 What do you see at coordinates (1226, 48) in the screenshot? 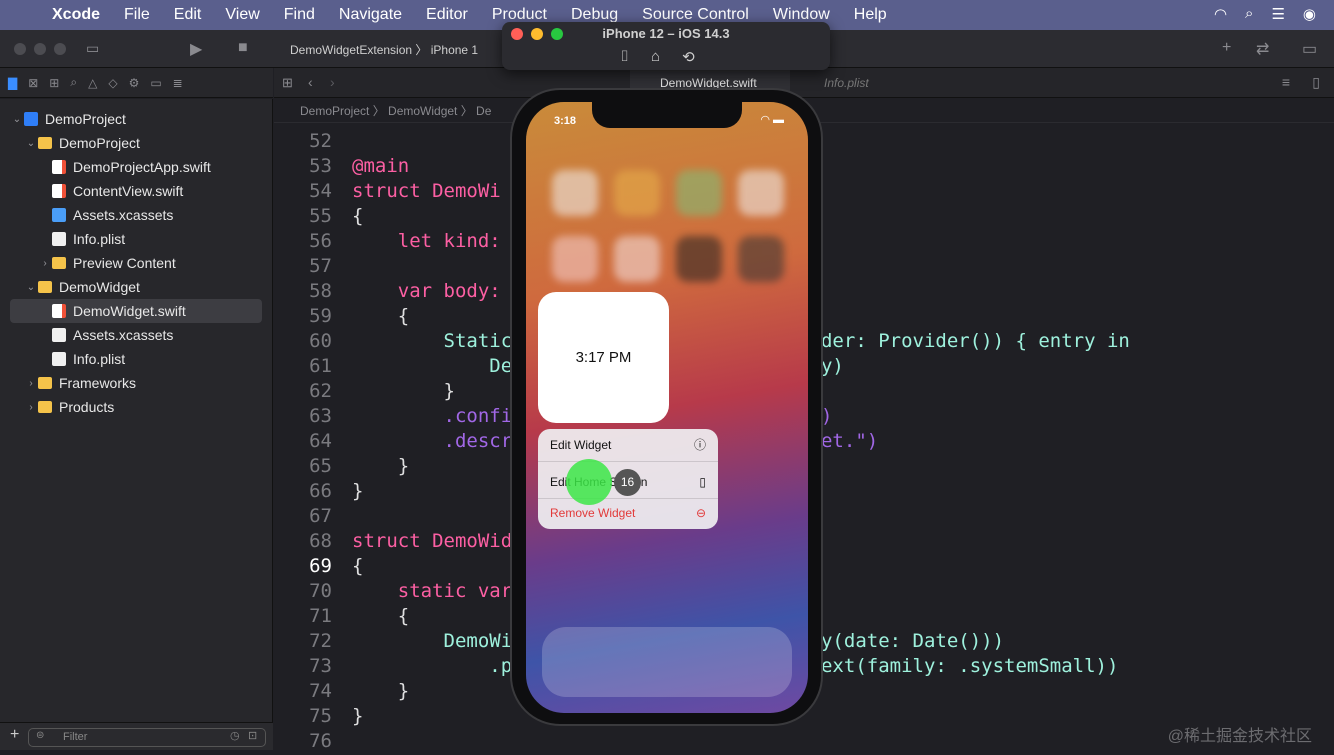
I see `library-add-icon: +` at bounding box center [1226, 48].